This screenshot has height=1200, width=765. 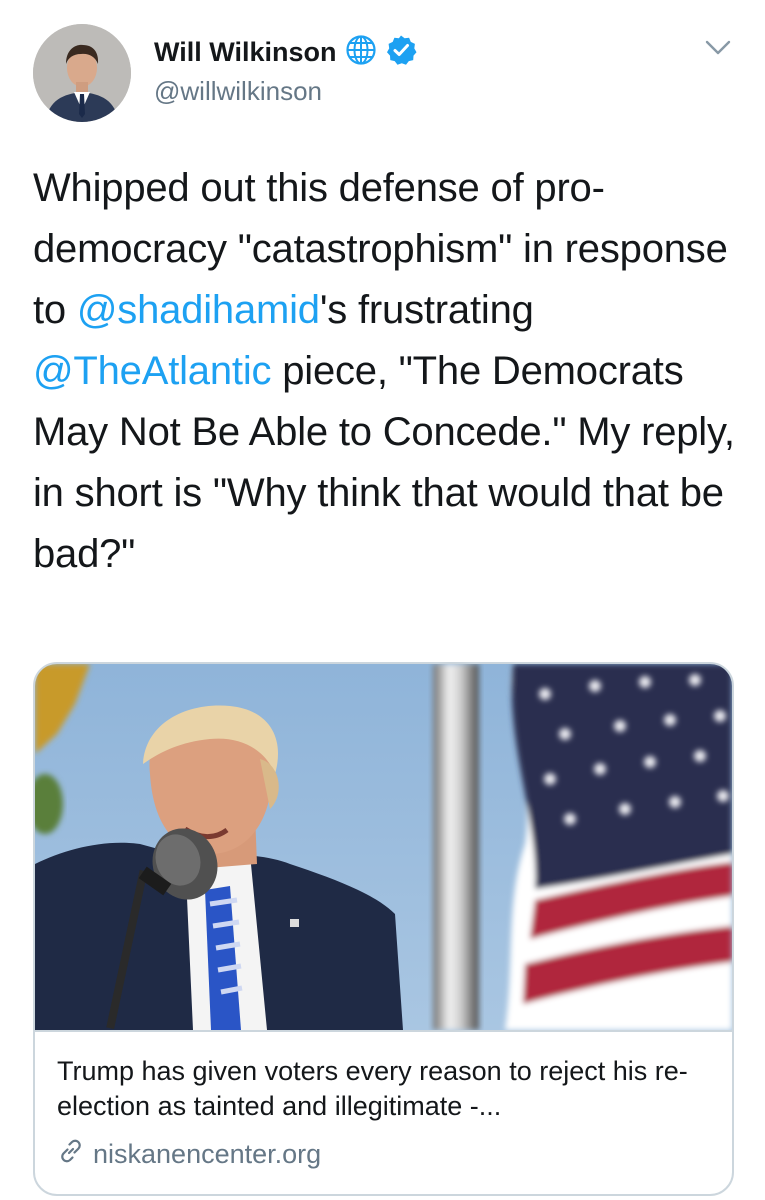 I want to click on author-name-row: Will Wilkinson, so click(x=285, y=52).